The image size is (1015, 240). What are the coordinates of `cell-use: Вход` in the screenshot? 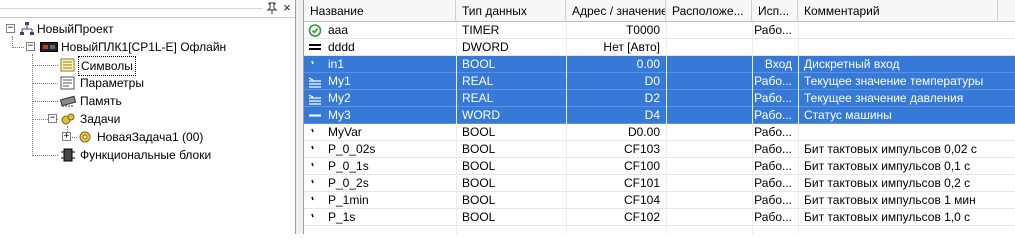 It's located at (778, 64).